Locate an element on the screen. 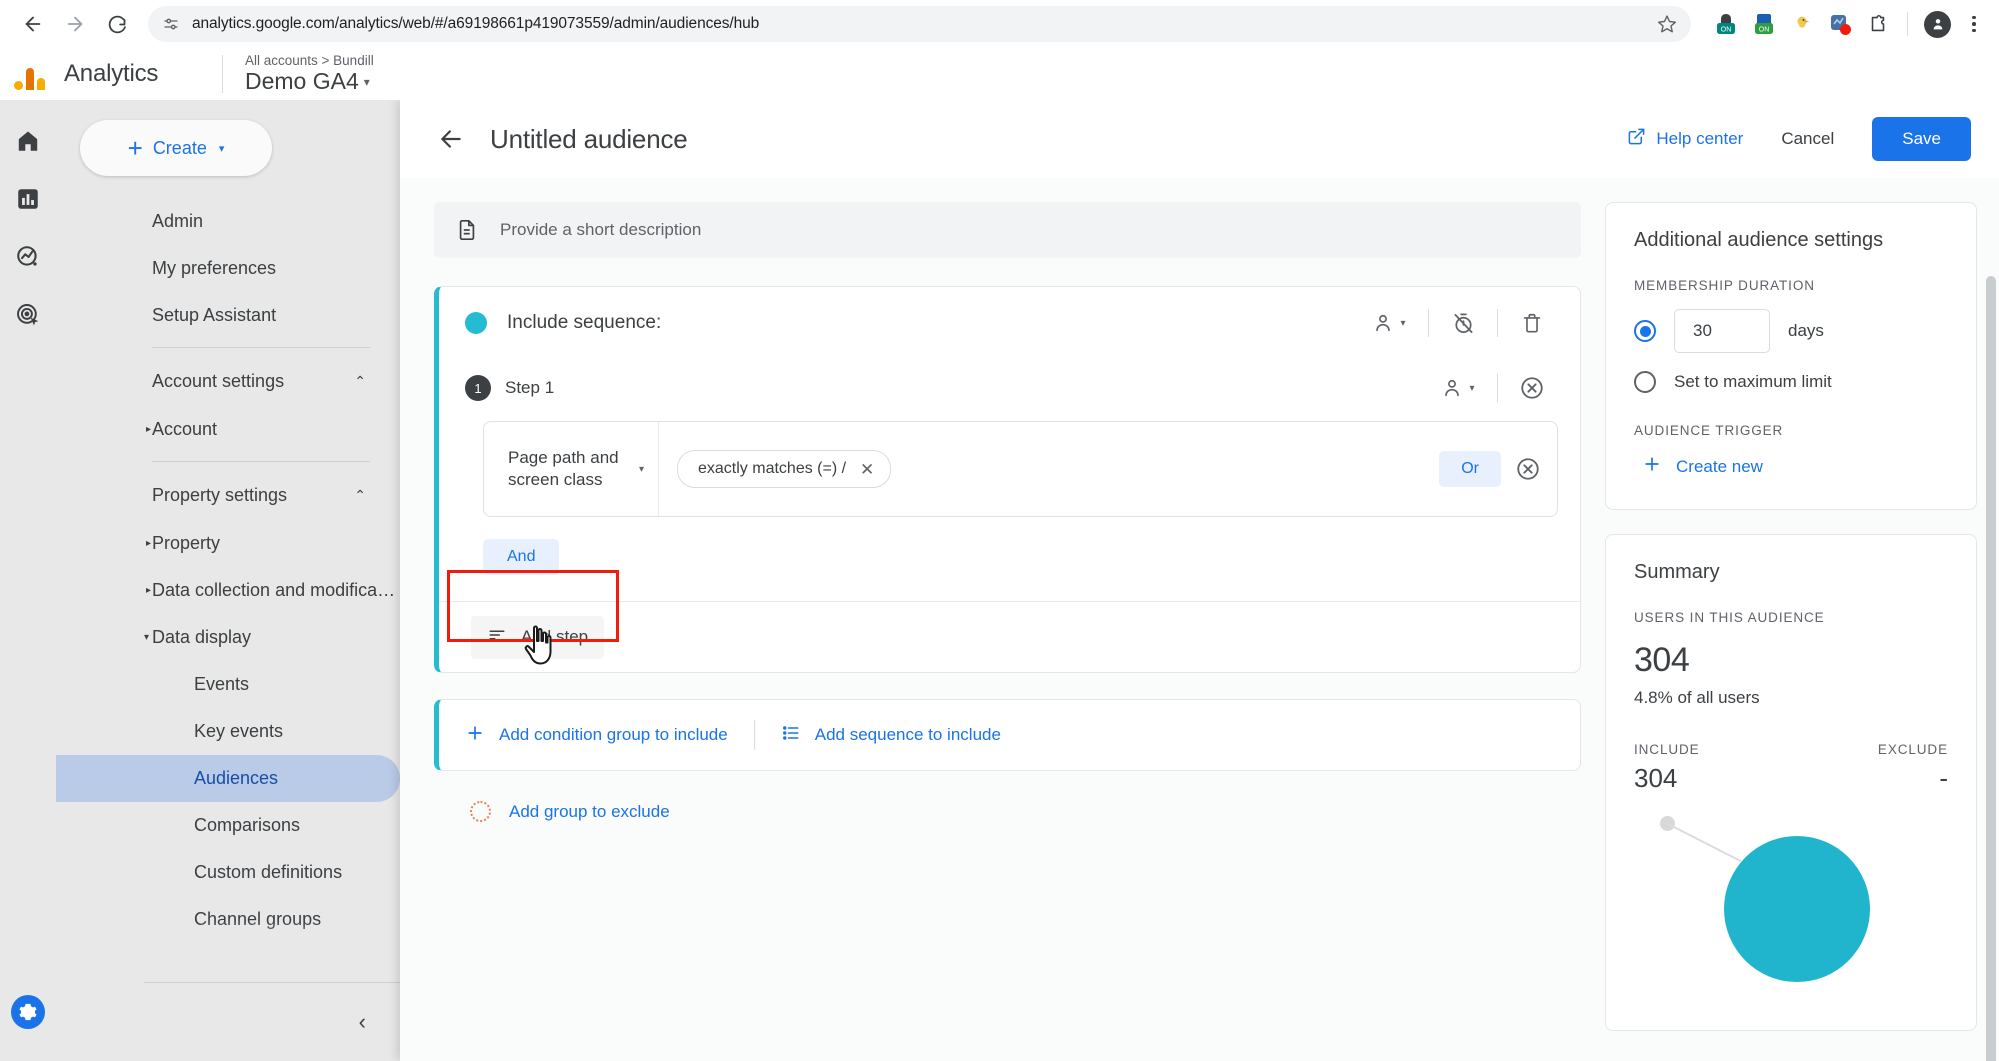  star-icon is located at coordinates (1667, 24).